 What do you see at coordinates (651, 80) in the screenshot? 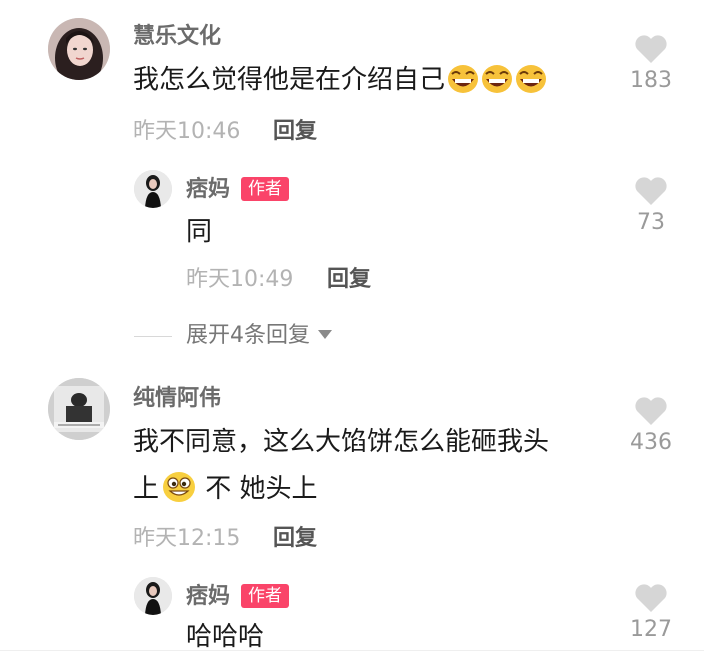
I see `like-count: 183` at bounding box center [651, 80].